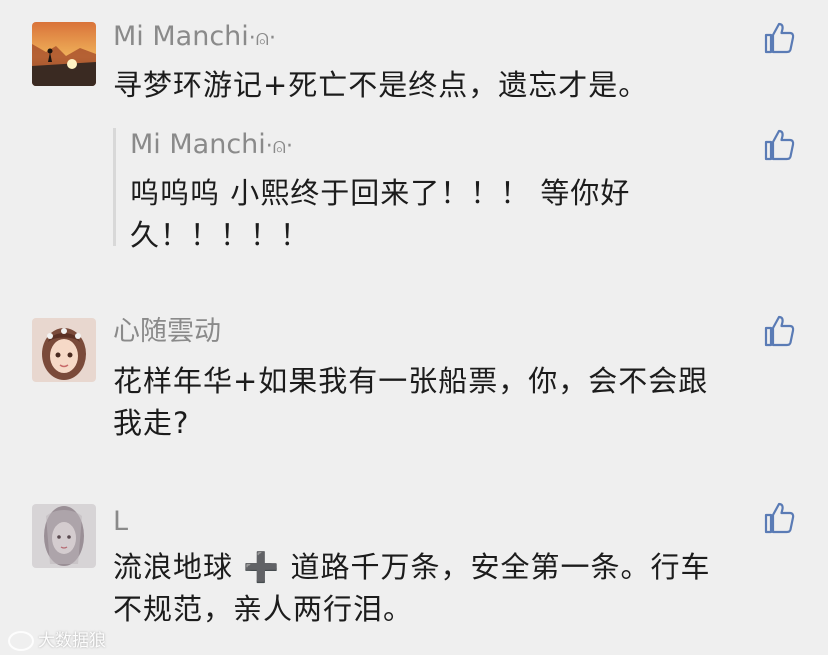  I want to click on user-badge: ·⍝·, so click(262, 38).